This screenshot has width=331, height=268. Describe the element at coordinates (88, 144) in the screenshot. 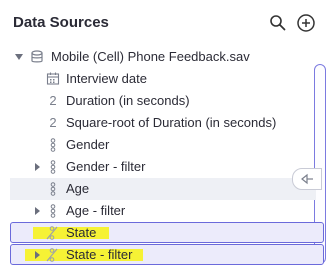

I see `variable-label: Gender` at that location.